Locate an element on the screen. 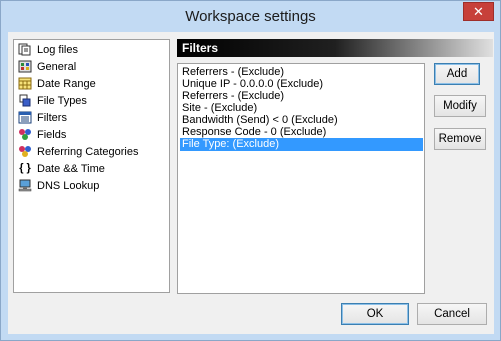 This screenshot has width=501, height=341. log-files-icon is located at coordinates (25, 49).